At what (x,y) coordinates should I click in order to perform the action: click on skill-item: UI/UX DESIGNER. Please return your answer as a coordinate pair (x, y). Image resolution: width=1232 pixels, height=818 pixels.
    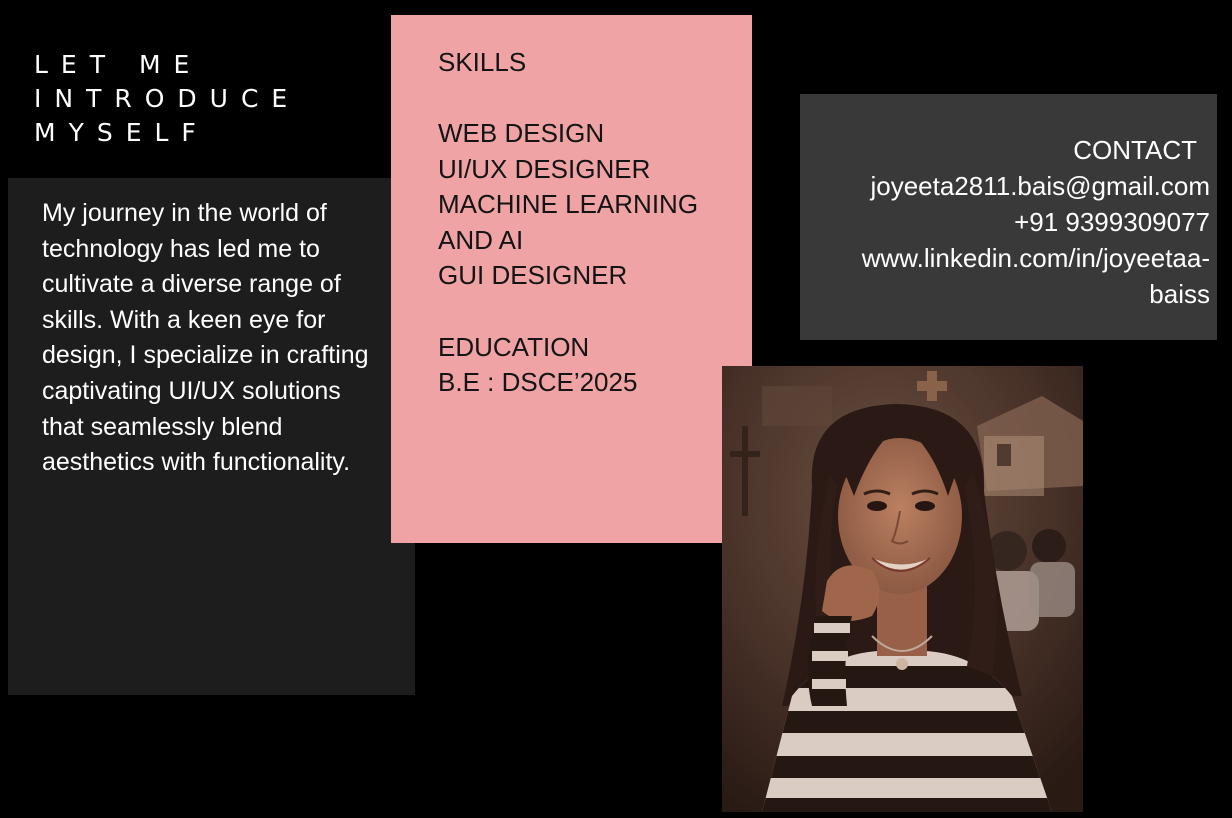
    Looking at the image, I should click on (544, 168).